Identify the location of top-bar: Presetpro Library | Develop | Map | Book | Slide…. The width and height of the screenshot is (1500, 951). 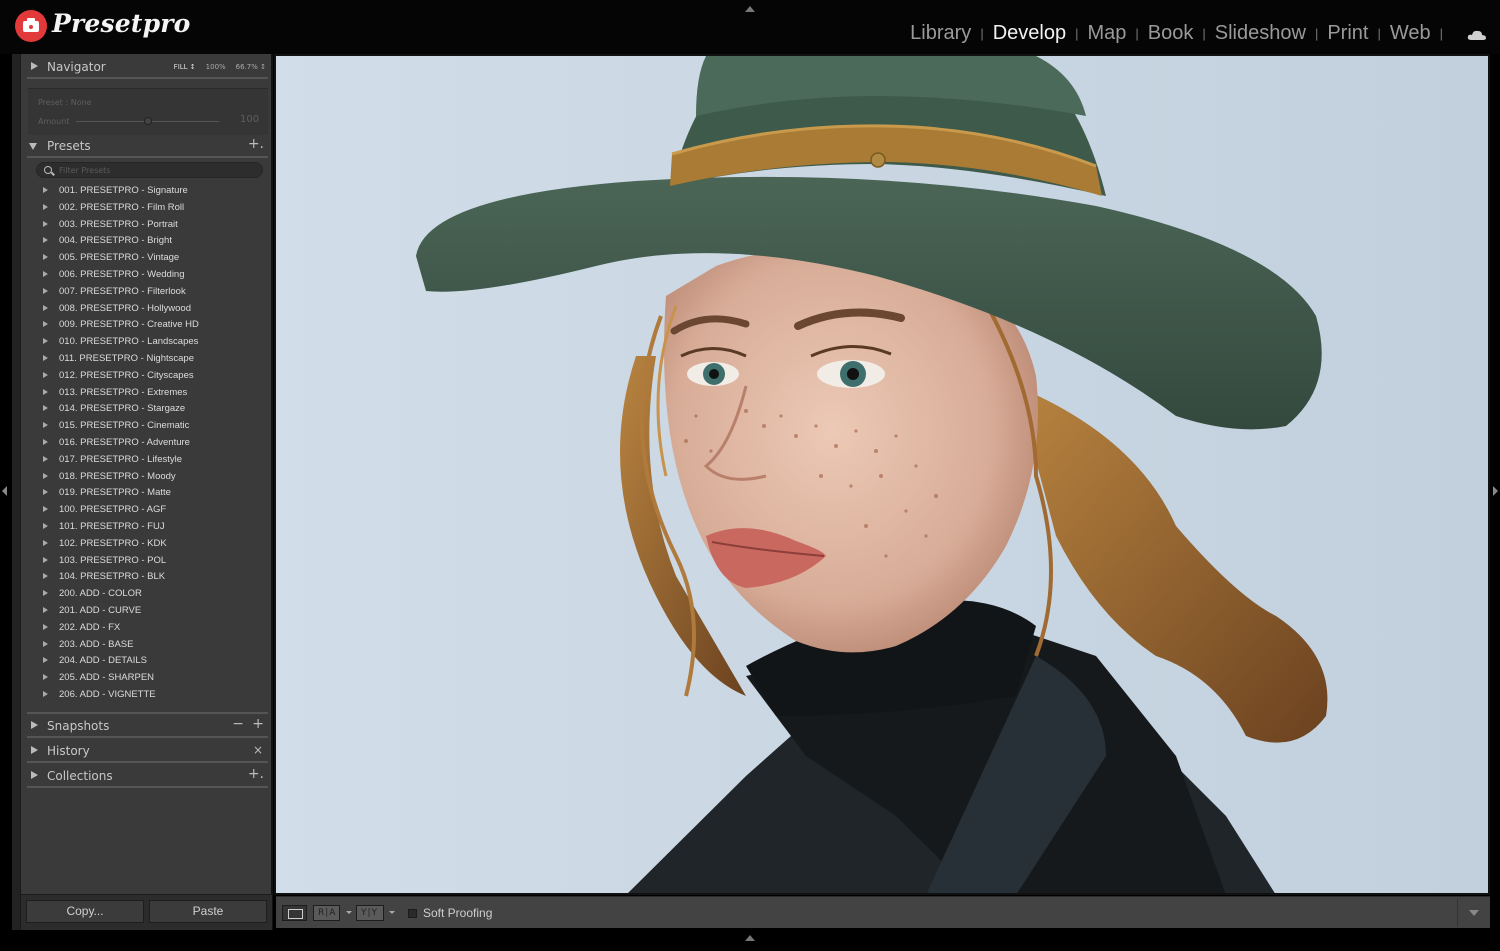
(750, 27).